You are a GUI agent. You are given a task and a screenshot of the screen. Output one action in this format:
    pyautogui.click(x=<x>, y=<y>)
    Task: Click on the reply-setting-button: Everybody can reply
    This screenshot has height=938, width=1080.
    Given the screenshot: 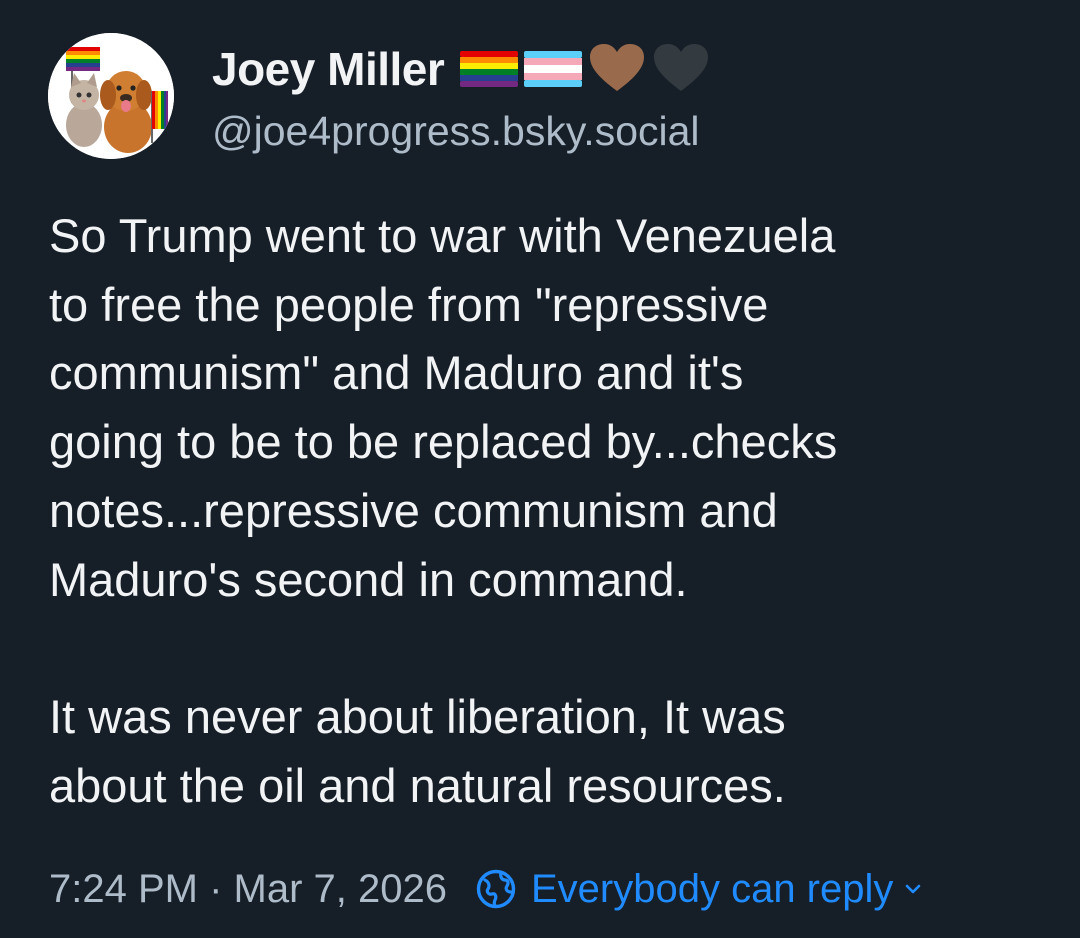 What is the action you would take?
    pyautogui.click(x=699, y=889)
    